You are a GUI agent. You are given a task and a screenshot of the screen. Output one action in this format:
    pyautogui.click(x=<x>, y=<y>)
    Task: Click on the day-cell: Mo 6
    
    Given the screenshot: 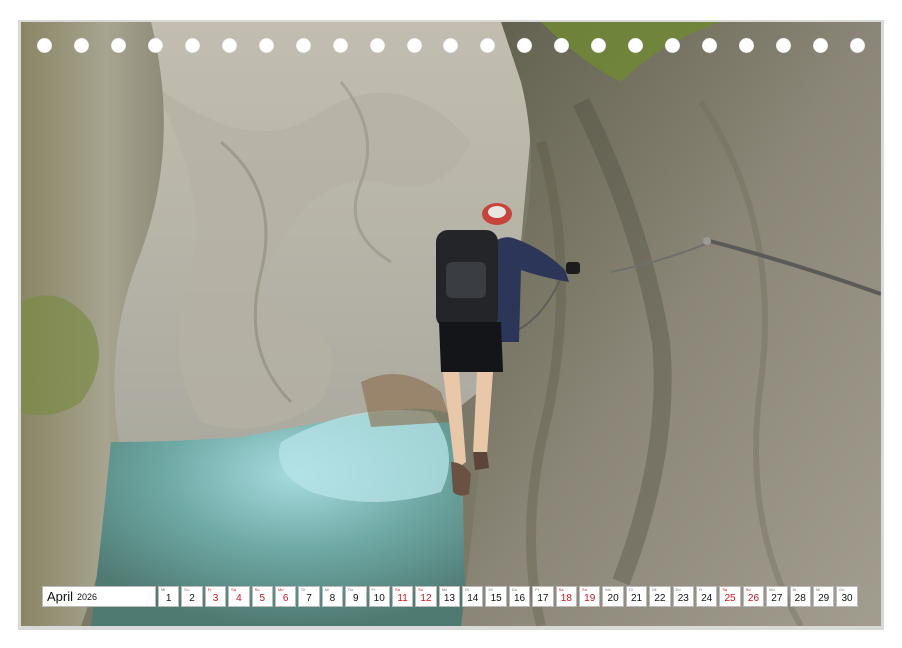 What is the action you would take?
    pyautogui.click(x=285, y=596)
    